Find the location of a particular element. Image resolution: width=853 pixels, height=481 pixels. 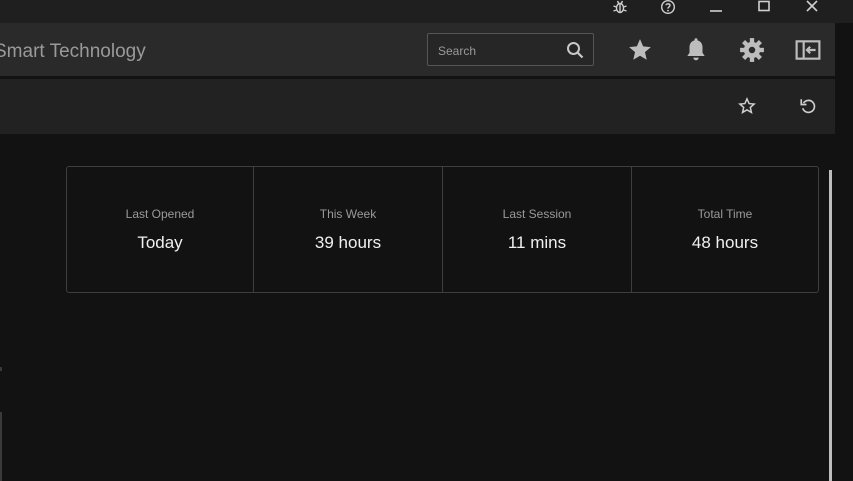

stat-label: This Week is located at coordinates (348, 214).